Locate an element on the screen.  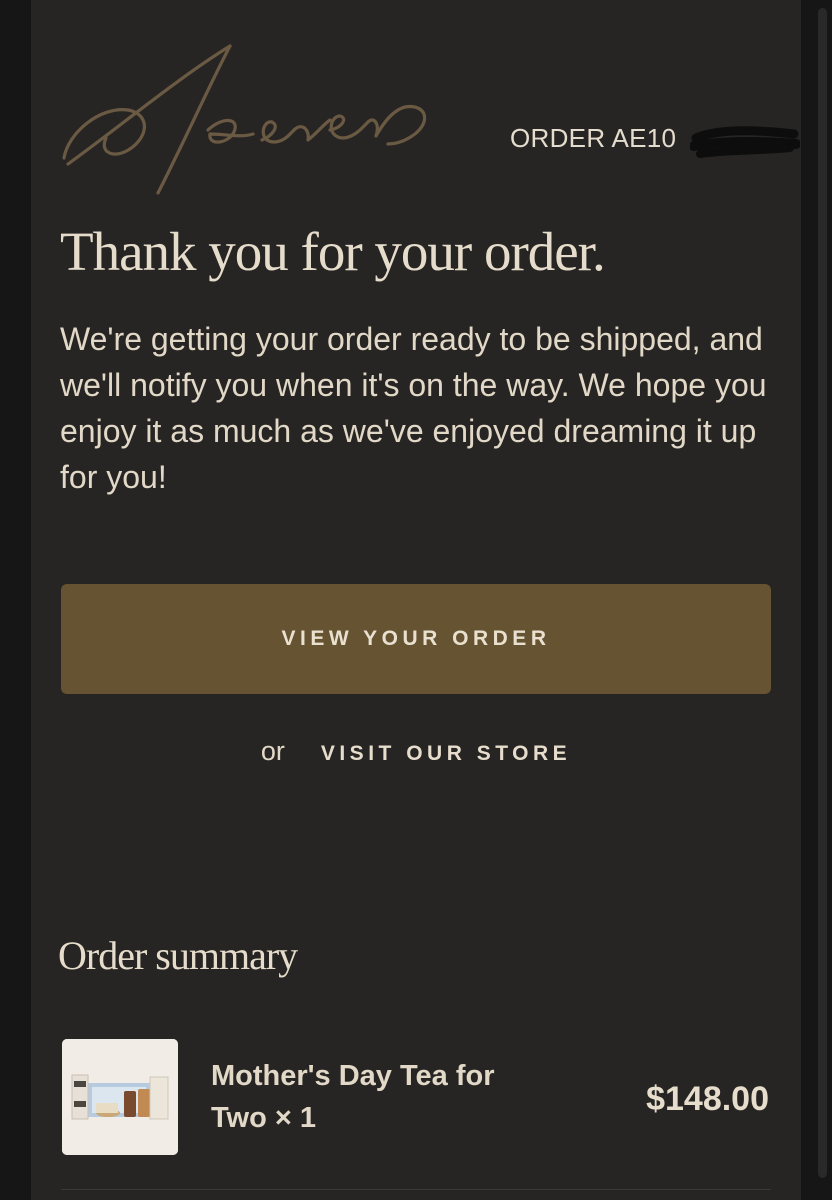
summary-divider is located at coordinates (416, 1189).